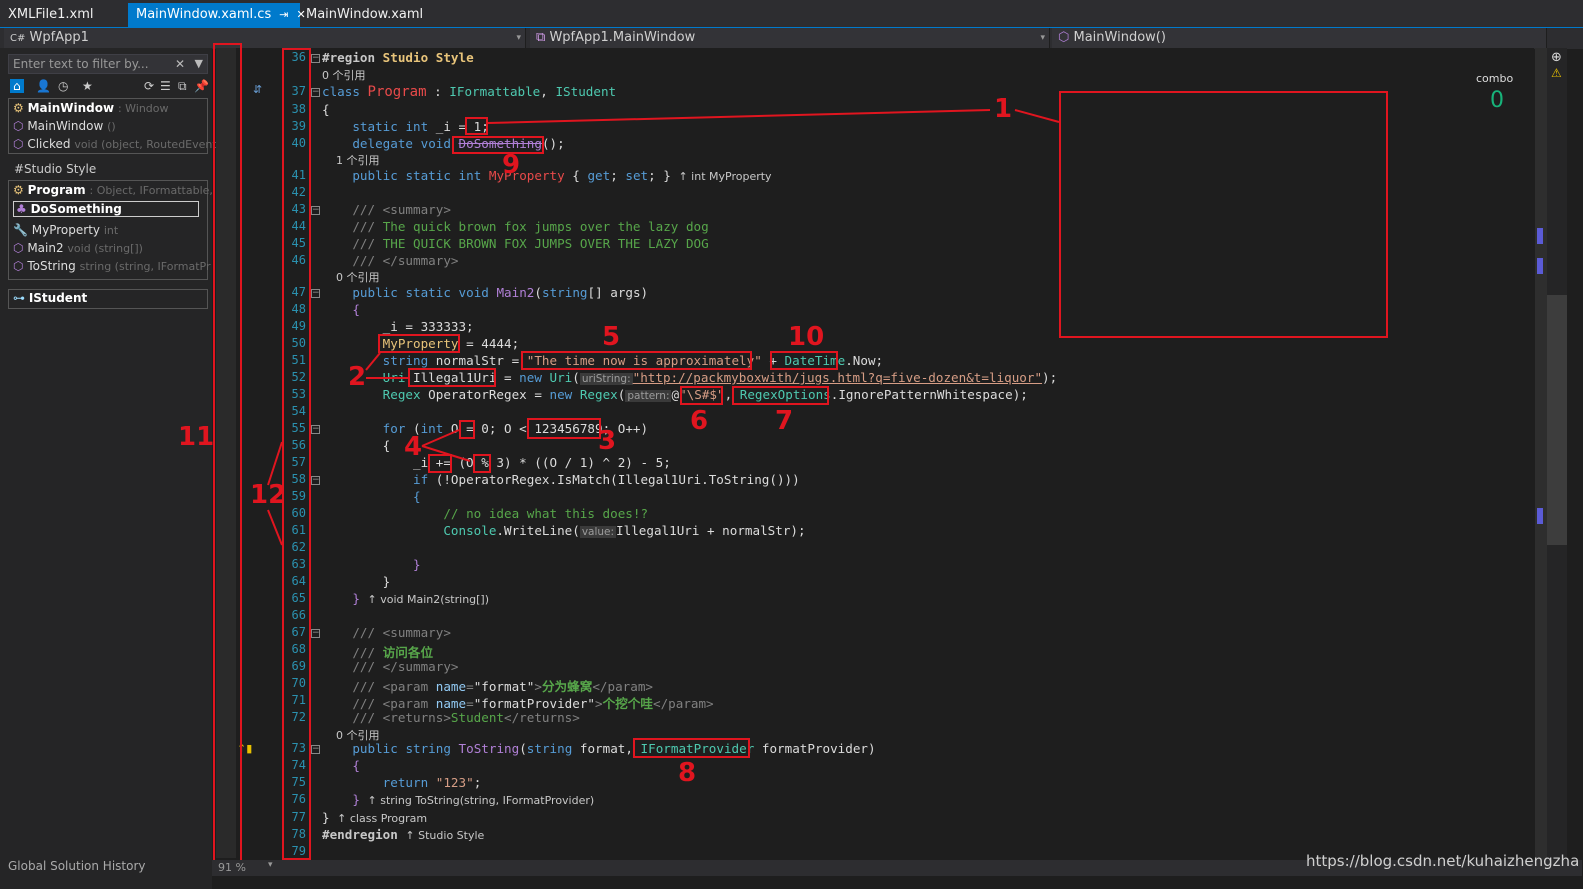  Describe the element at coordinates (232, 867) in the screenshot. I see `zoom-level: 91 %` at that location.